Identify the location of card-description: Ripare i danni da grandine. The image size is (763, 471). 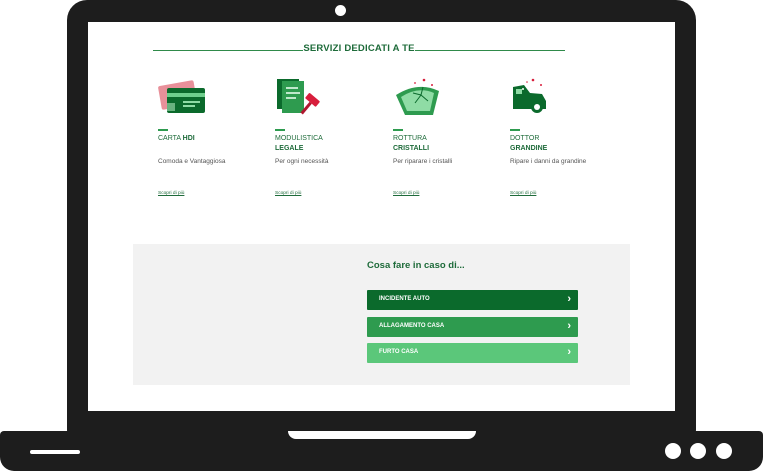
(548, 161).